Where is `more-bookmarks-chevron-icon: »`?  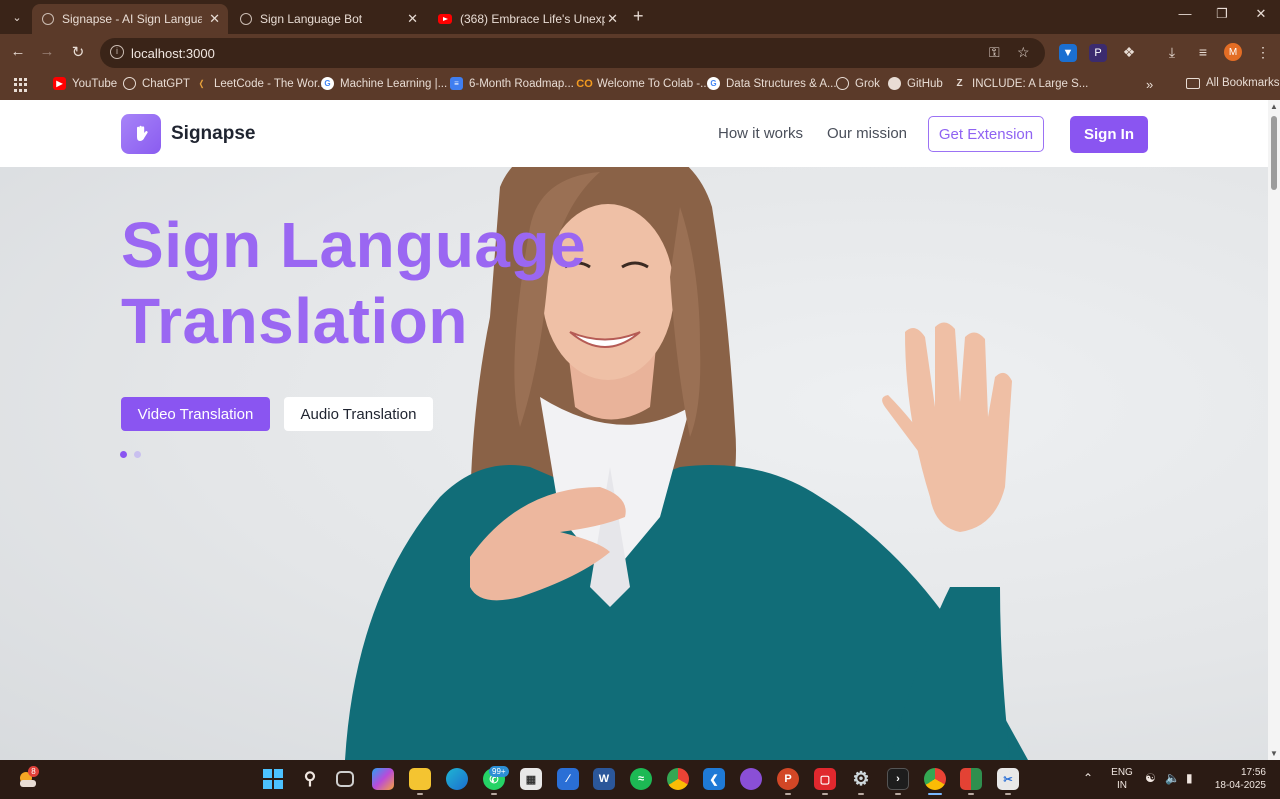 more-bookmarks-chevron-icon: » is located at coordinates (1149, 84).